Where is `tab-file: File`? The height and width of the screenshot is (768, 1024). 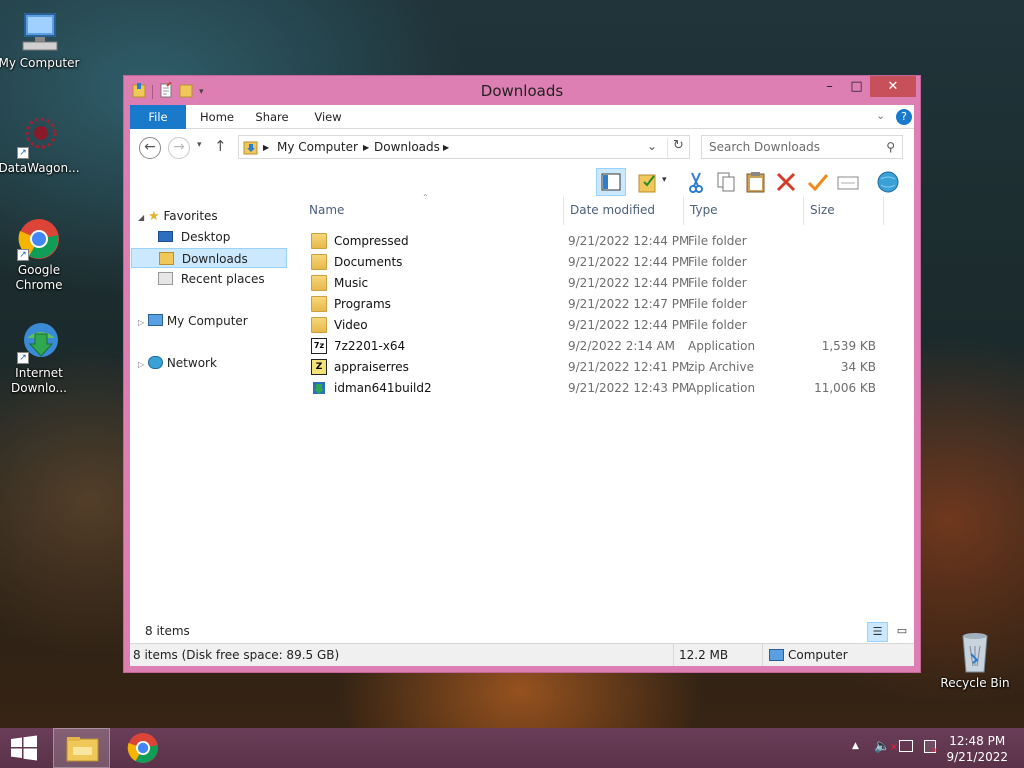
tab-file: File is located at coordinates (158, 117).